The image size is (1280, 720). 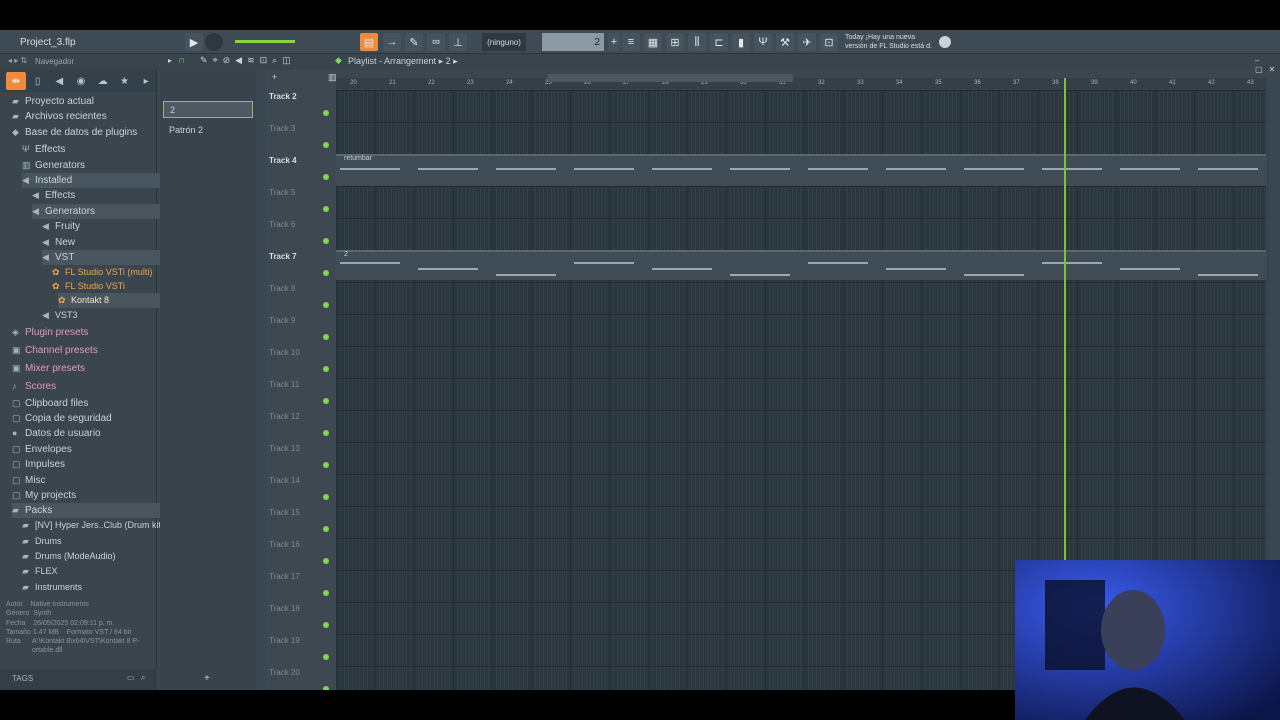 I want to click on track-header: Track 18, so click(x=301, y=618).